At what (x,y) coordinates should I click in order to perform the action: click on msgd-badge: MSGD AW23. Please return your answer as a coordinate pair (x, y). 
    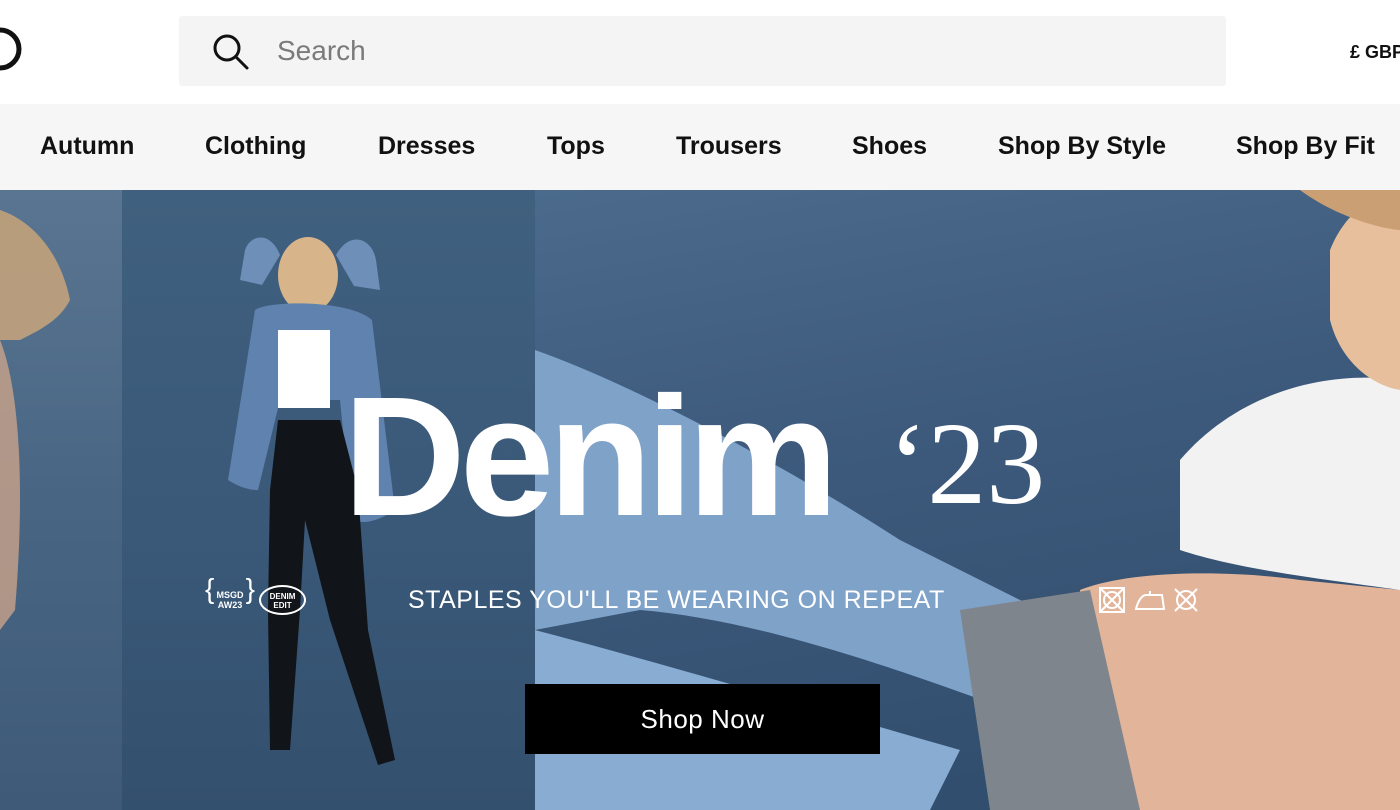
    Looking at the image, I should click on (230, 600).